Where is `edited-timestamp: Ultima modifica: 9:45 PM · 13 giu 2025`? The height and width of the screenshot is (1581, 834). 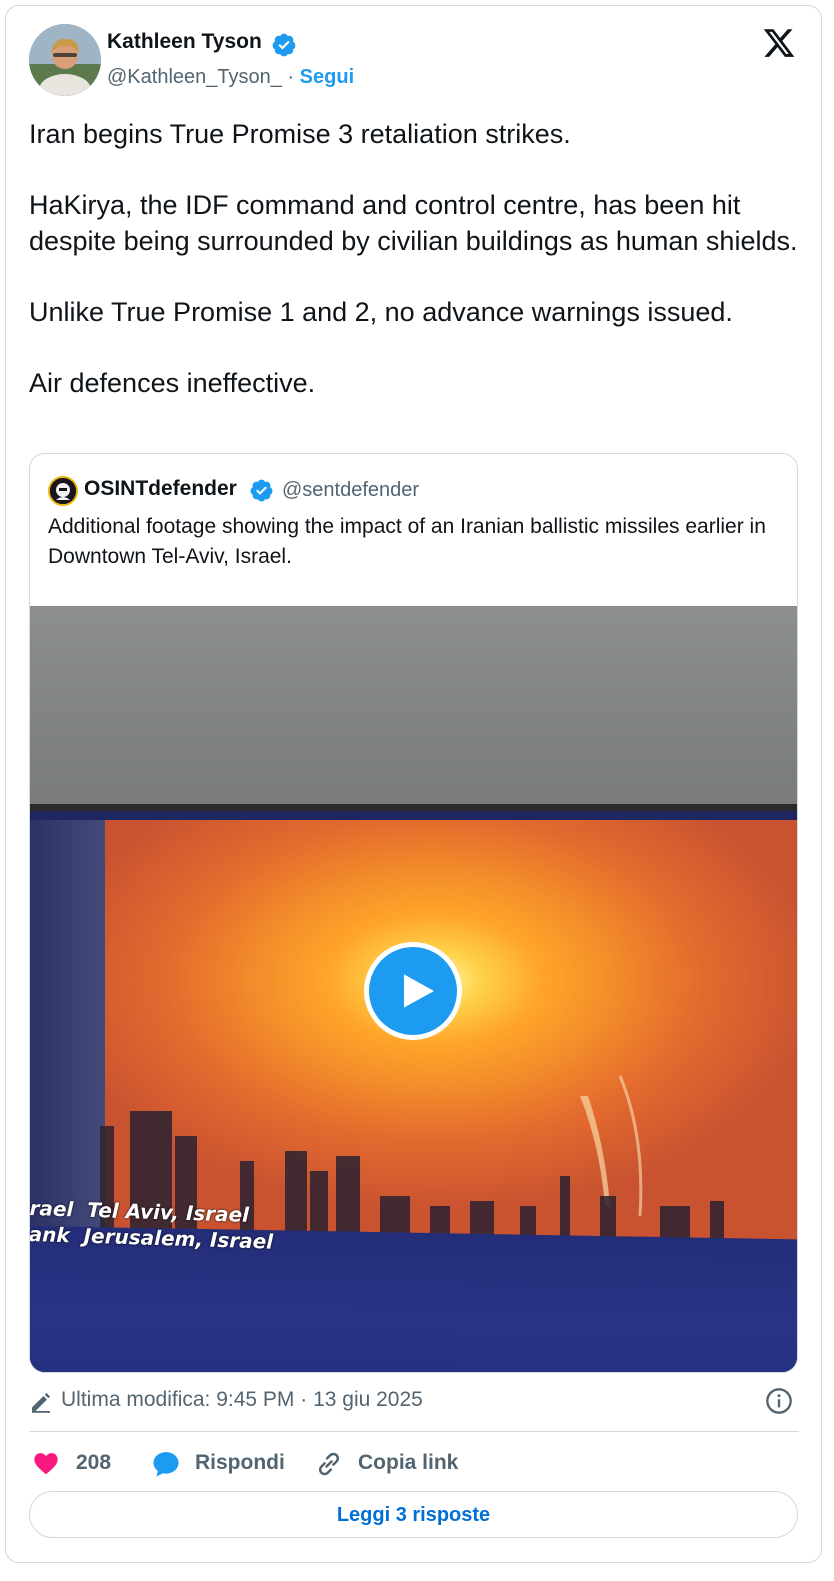 edited-timestamp: Ultima modifica: 9:45 PM · 13 giu 2025 is located at coordinates (242, 1400).